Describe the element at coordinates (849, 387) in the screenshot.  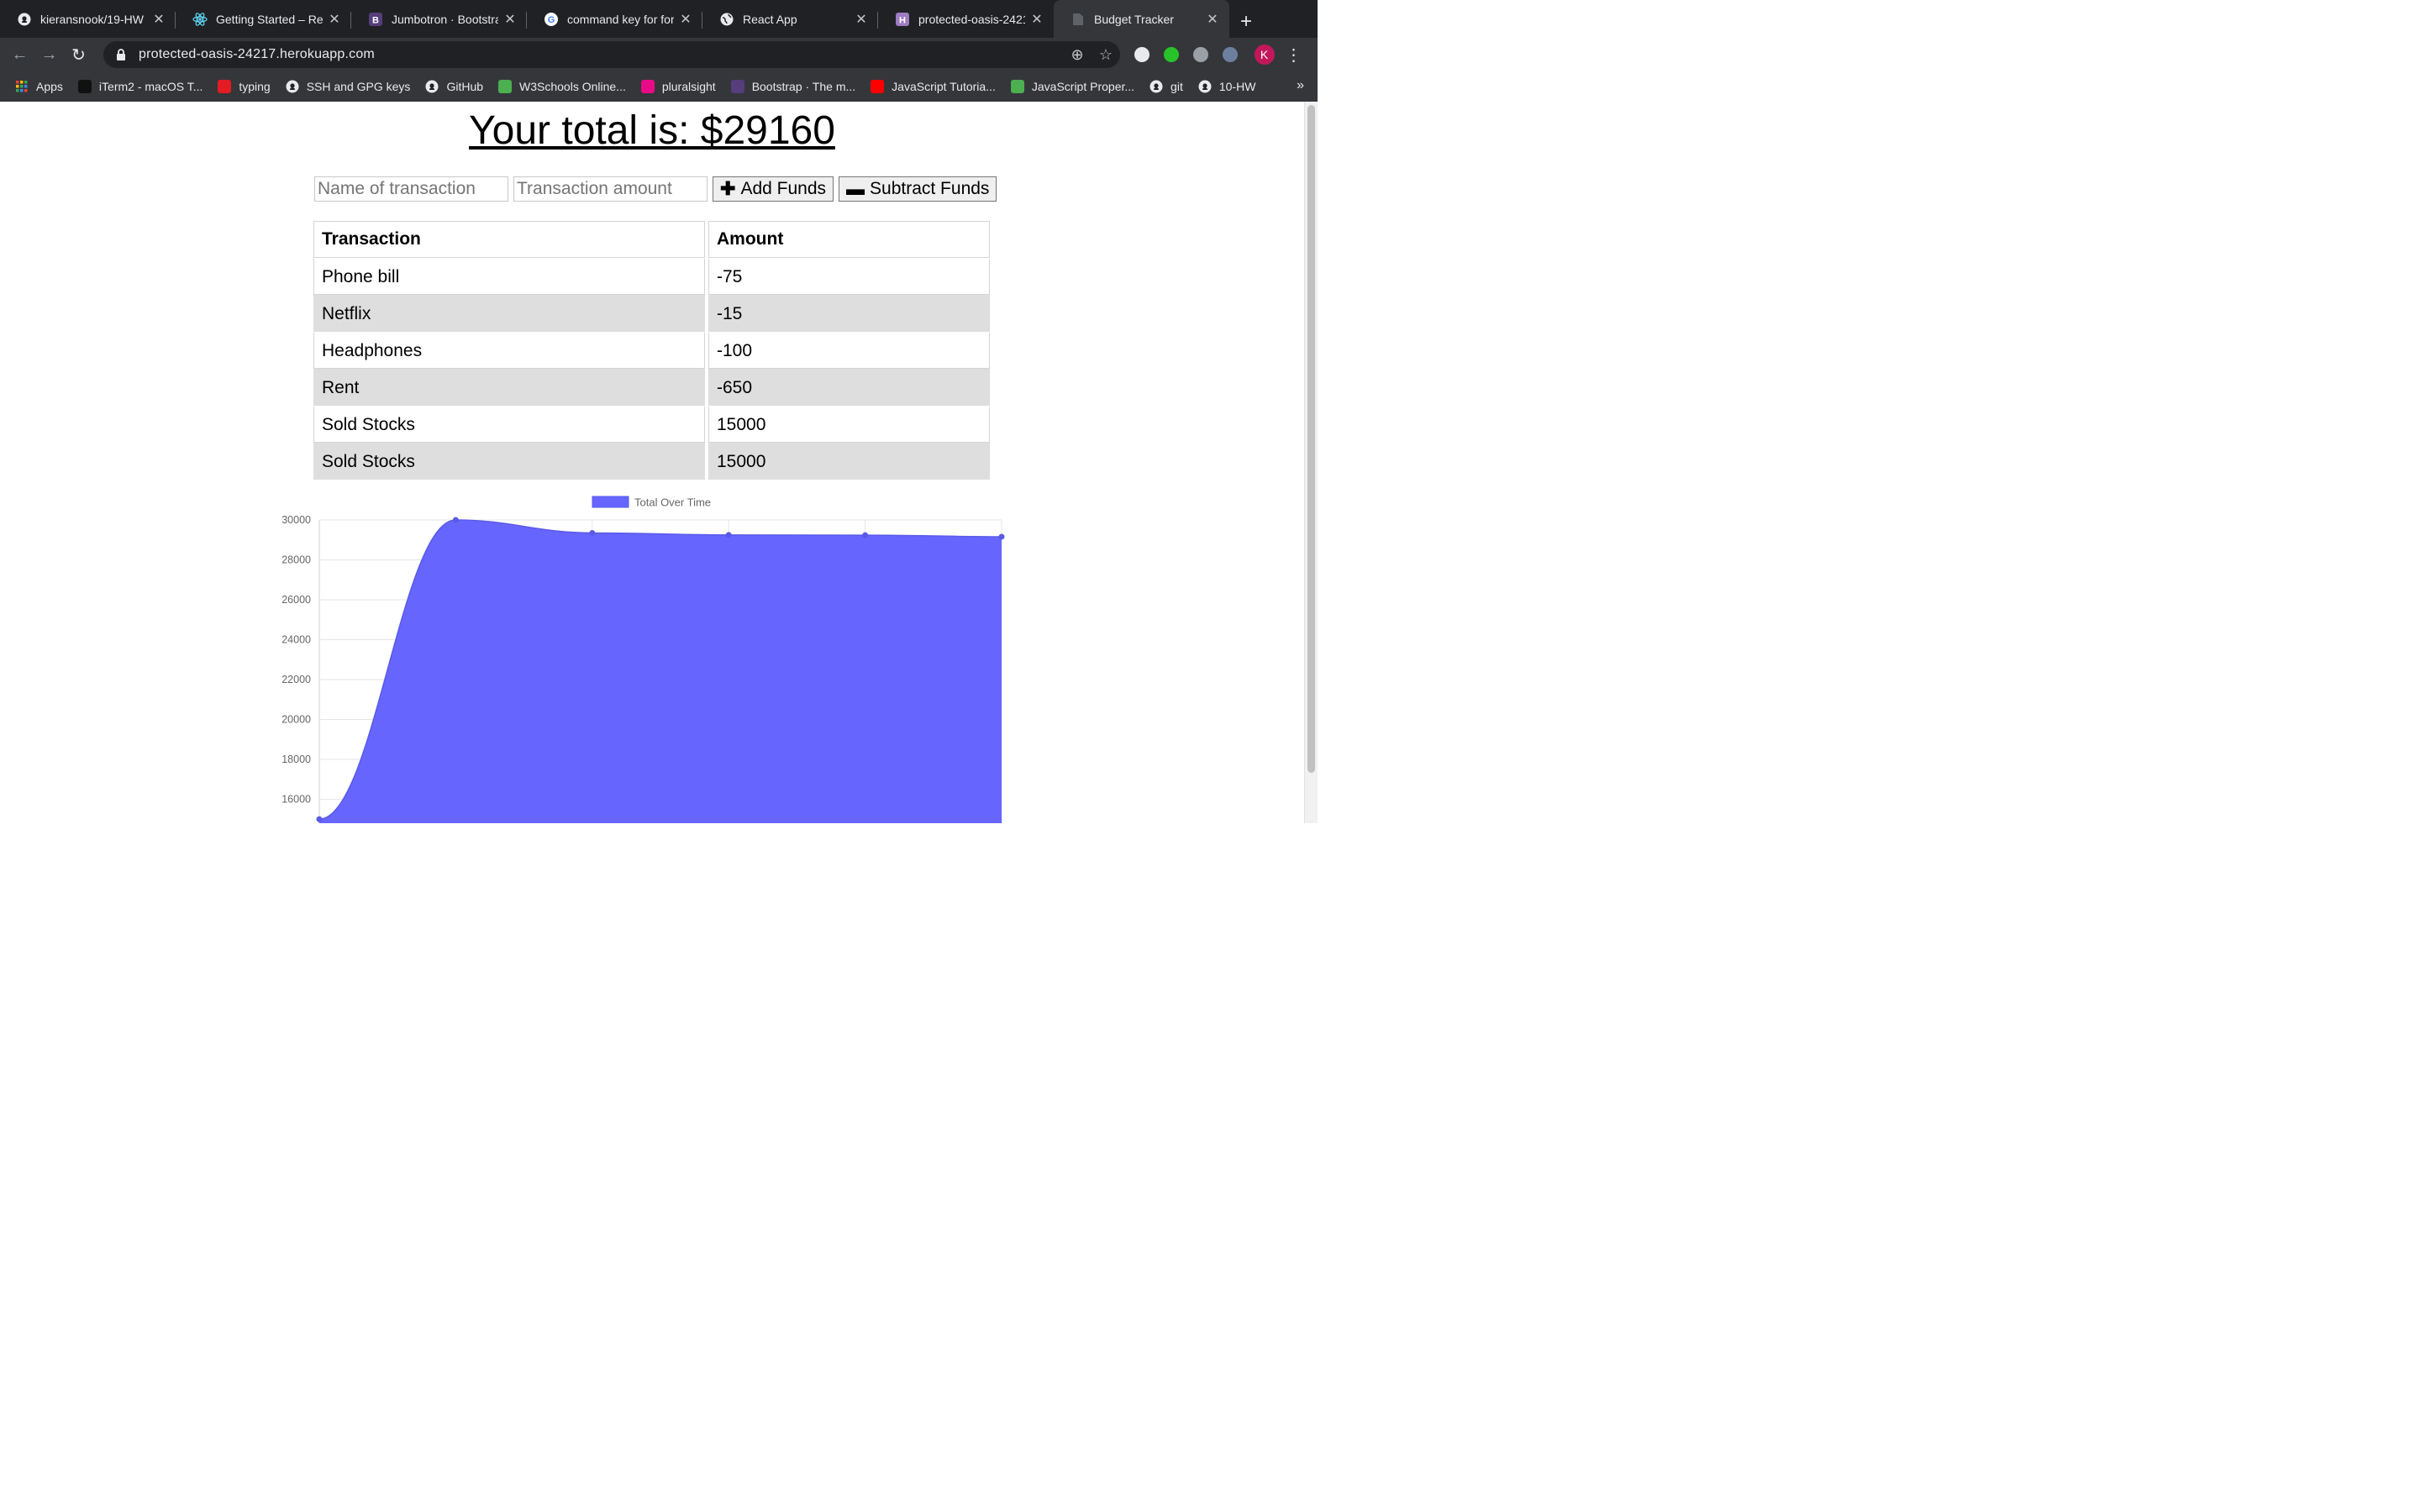
I see `transaction-amount: -650` at that location.